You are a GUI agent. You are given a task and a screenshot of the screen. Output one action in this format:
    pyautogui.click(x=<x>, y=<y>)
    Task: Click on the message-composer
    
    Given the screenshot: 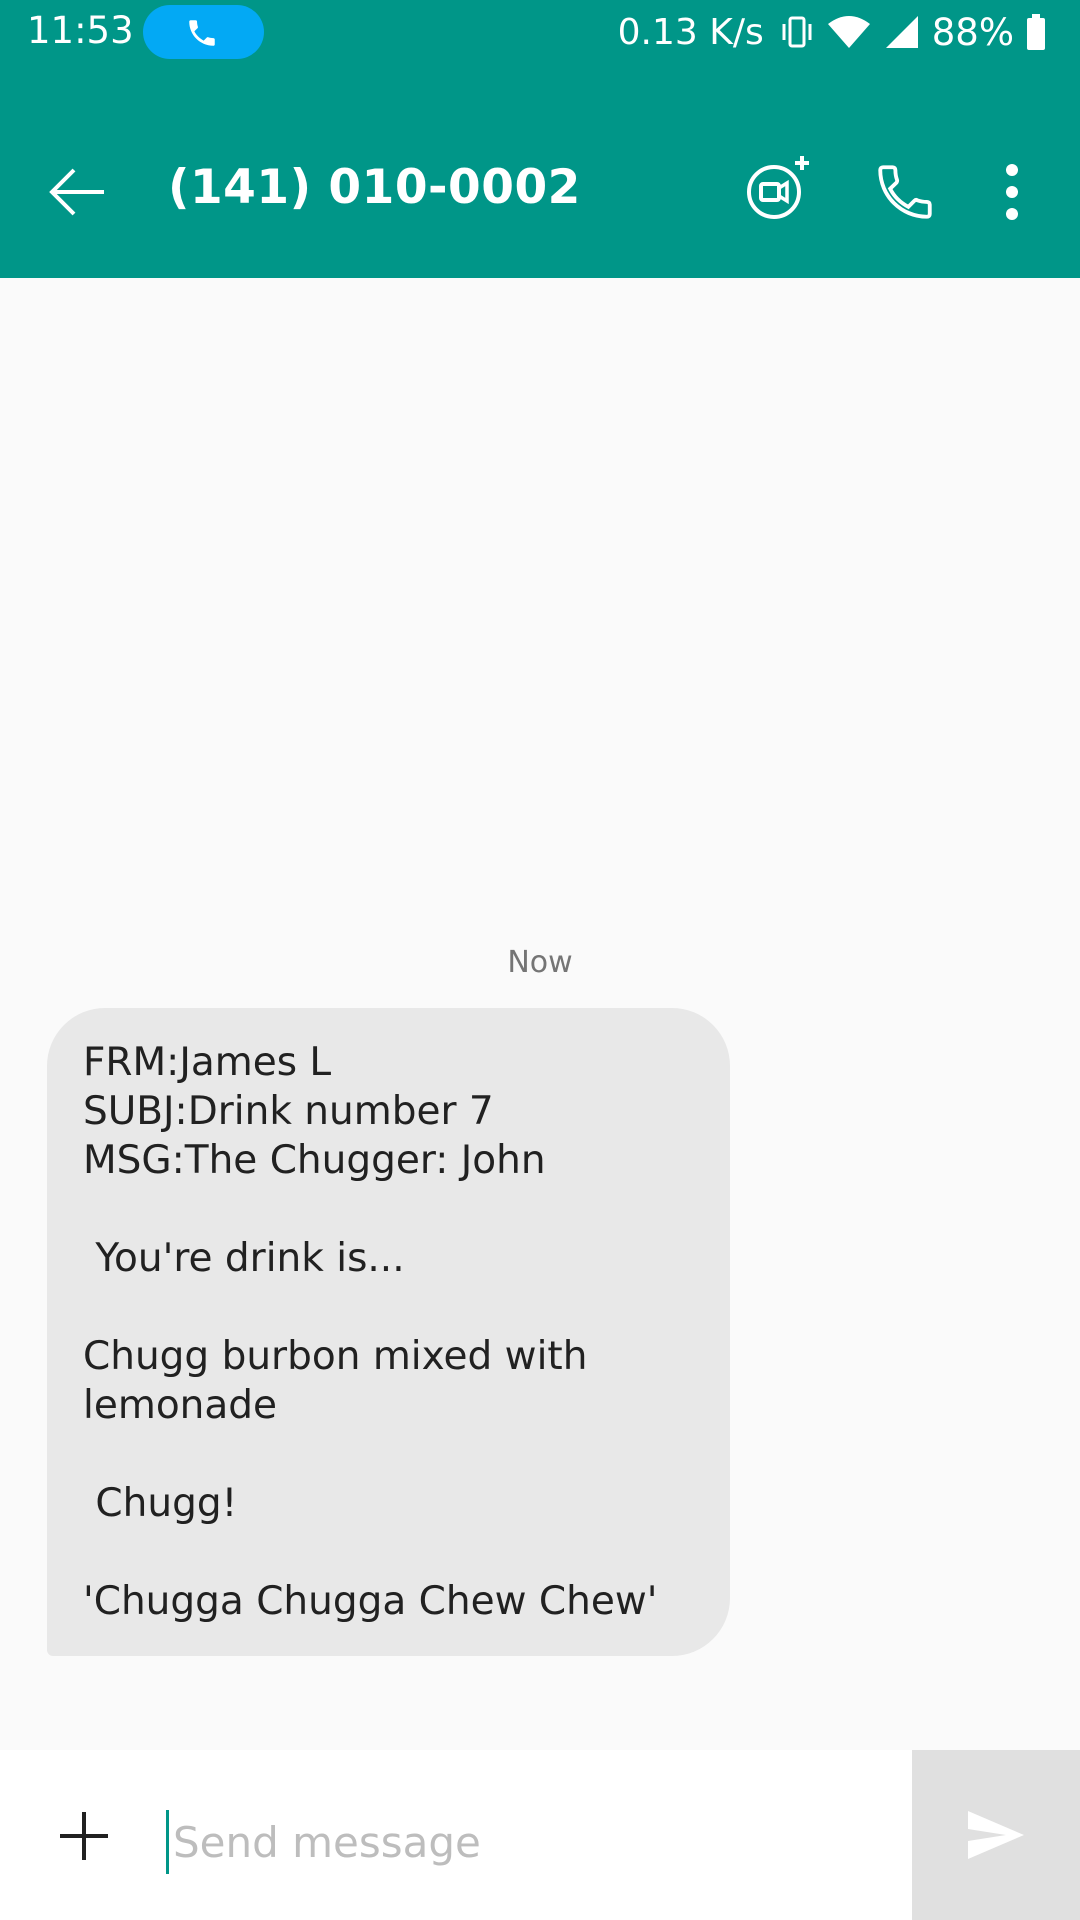 What is the action you would take?
    pyautogui.click(x=540, y=1835)
    